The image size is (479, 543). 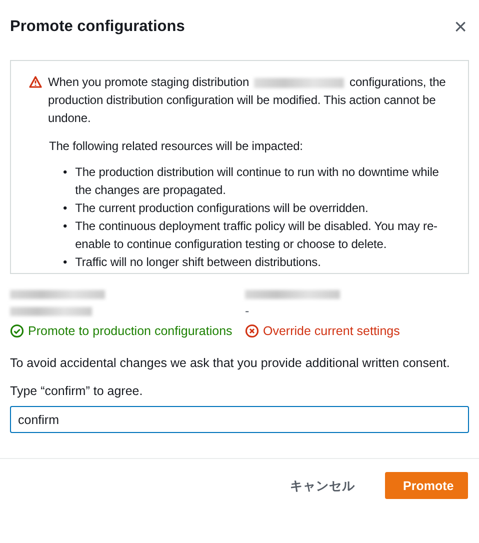 What do you see at coordinates (247, 311) in the screenshot?
I see `value-text: -` at bounding box center [247, 311].